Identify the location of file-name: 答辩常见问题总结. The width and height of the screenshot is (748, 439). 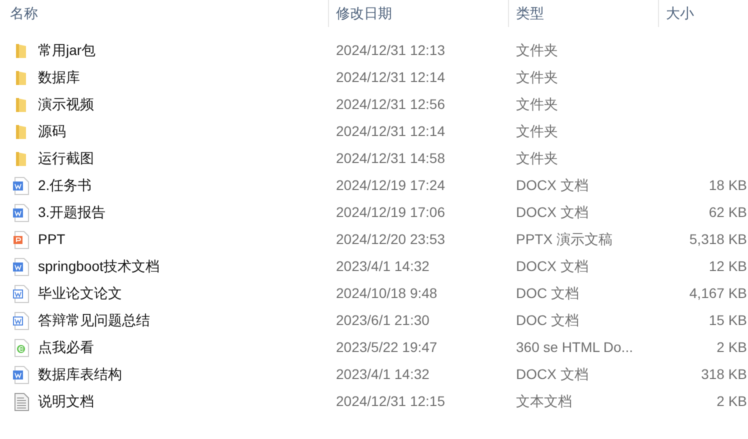
(94, 320).